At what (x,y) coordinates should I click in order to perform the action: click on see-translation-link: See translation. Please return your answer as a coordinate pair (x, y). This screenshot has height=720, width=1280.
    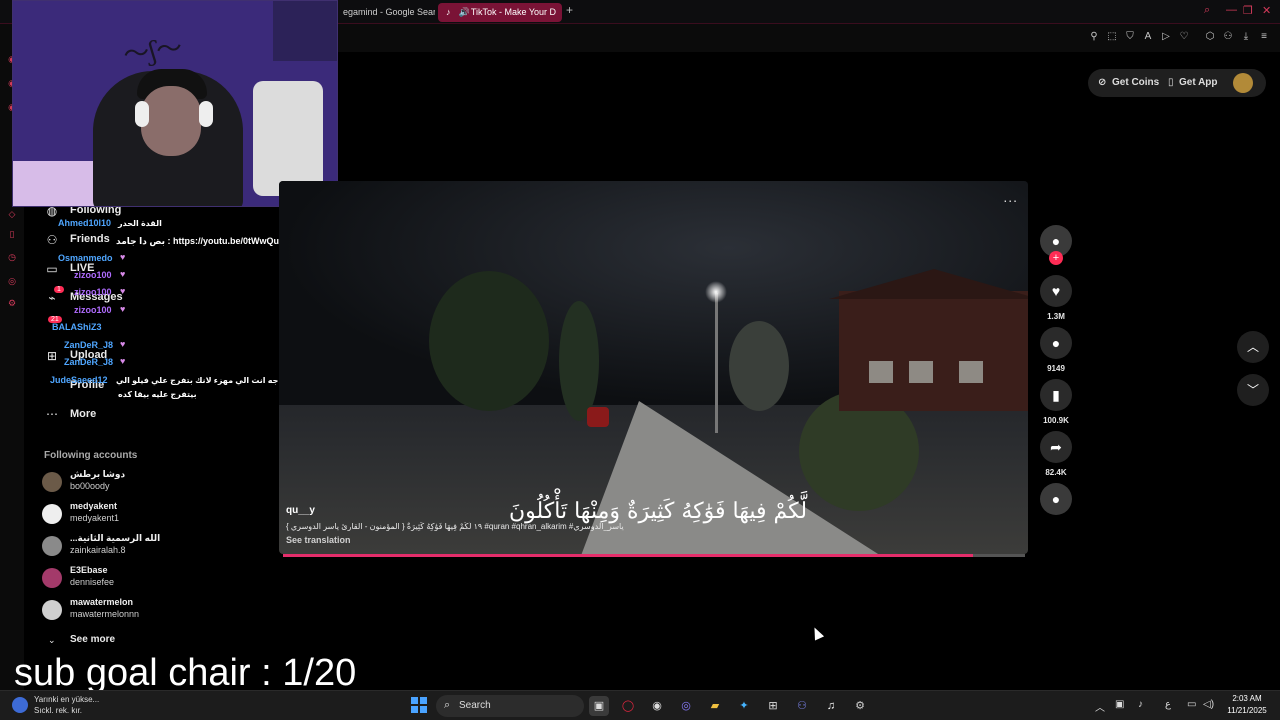
    Looking at the image, I should click on (318, 540).